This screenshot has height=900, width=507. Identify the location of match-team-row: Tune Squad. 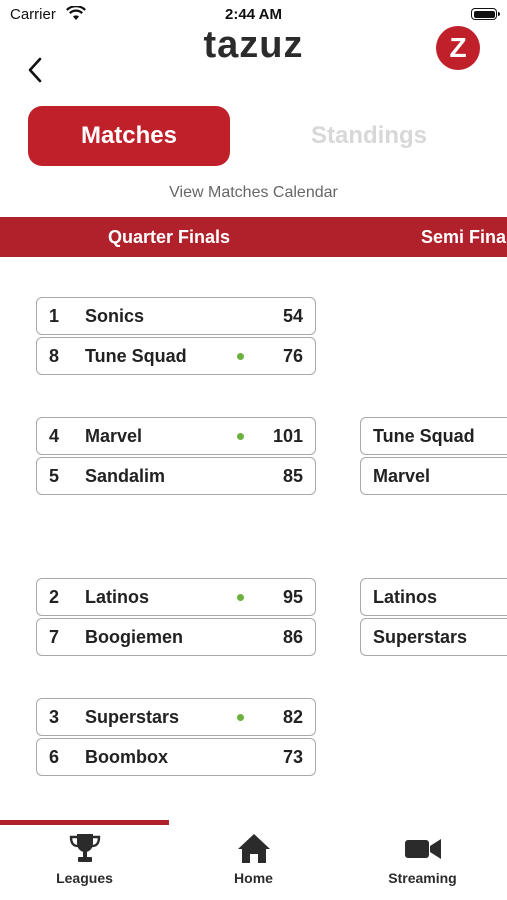
(433, 436).